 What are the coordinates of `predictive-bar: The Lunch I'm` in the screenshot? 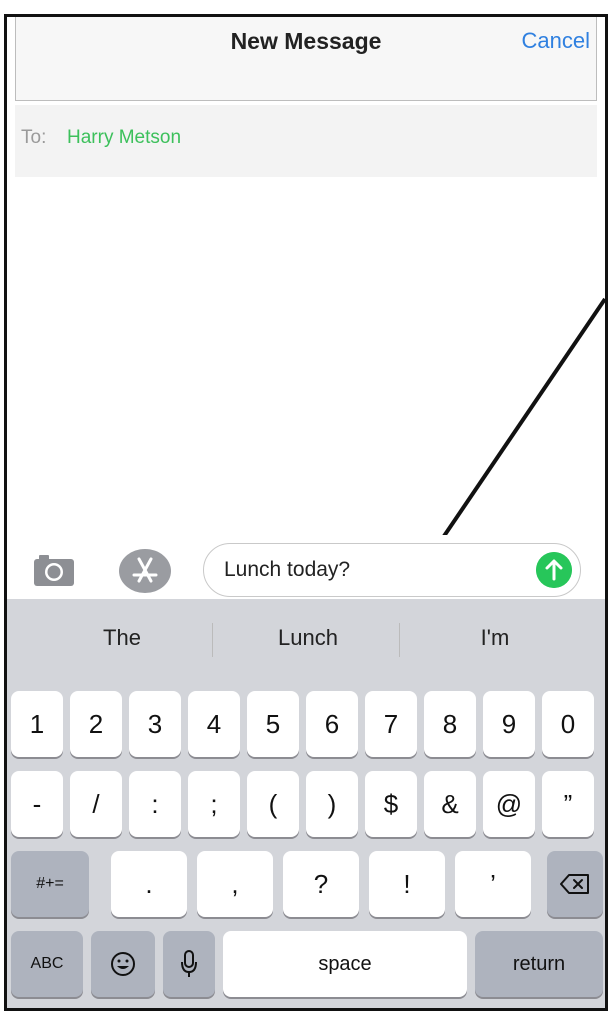 It's located at (306, 642).